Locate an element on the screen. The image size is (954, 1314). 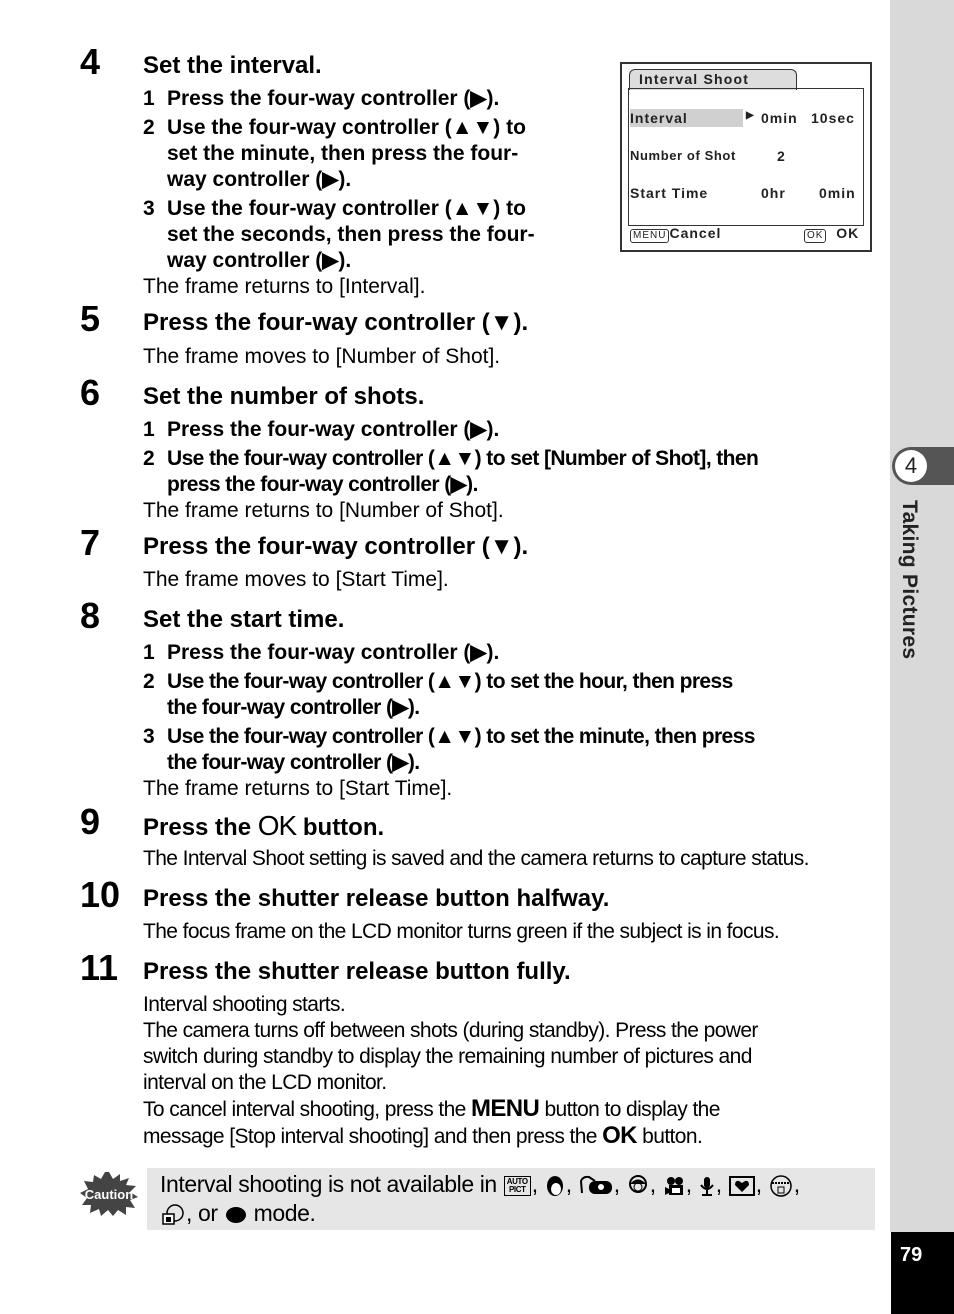
voice-recording-mode-icon is located at coordinates (706, 1186).